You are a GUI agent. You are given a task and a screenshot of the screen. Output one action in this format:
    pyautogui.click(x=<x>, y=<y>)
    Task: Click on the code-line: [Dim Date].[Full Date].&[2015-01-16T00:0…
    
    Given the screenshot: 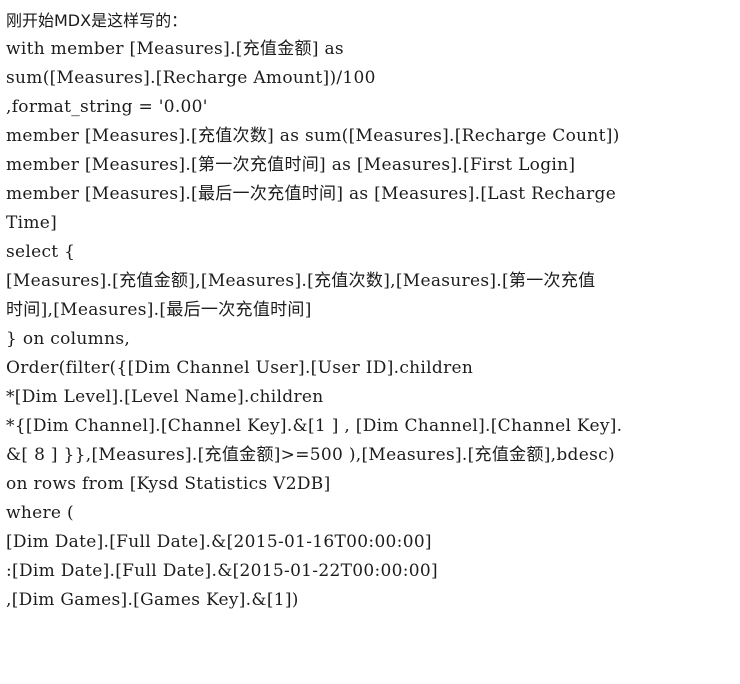 What is the action you would take?
    pyautogui.click(x=219, y=542)
    